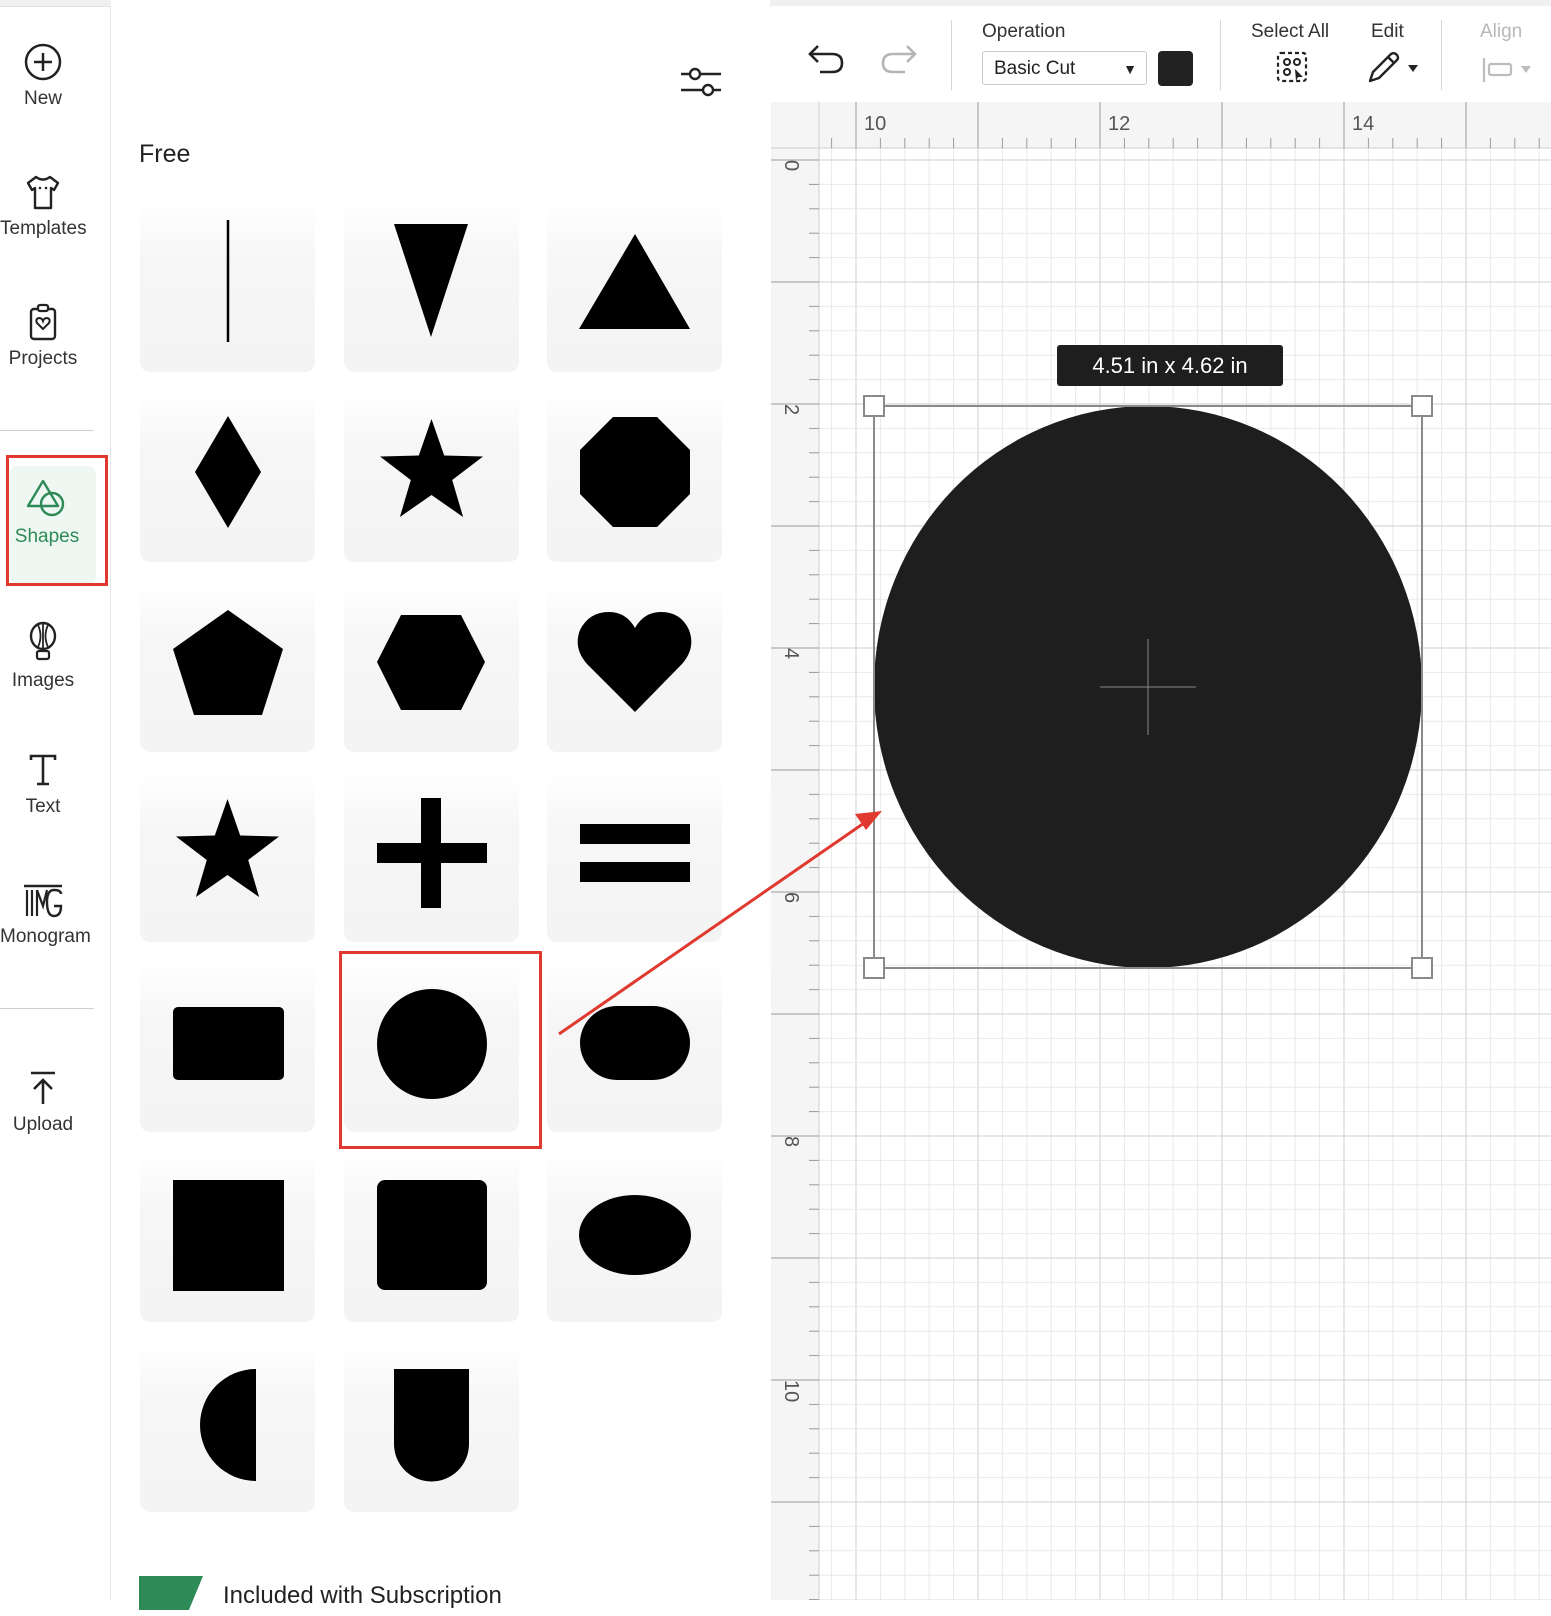 The width and height of the screenshot is (1551, 1616). What do you see at coordinates (431, 662) in the screenshot?
I see `hexagon-shape-icon` at bounding box center [431, 662].